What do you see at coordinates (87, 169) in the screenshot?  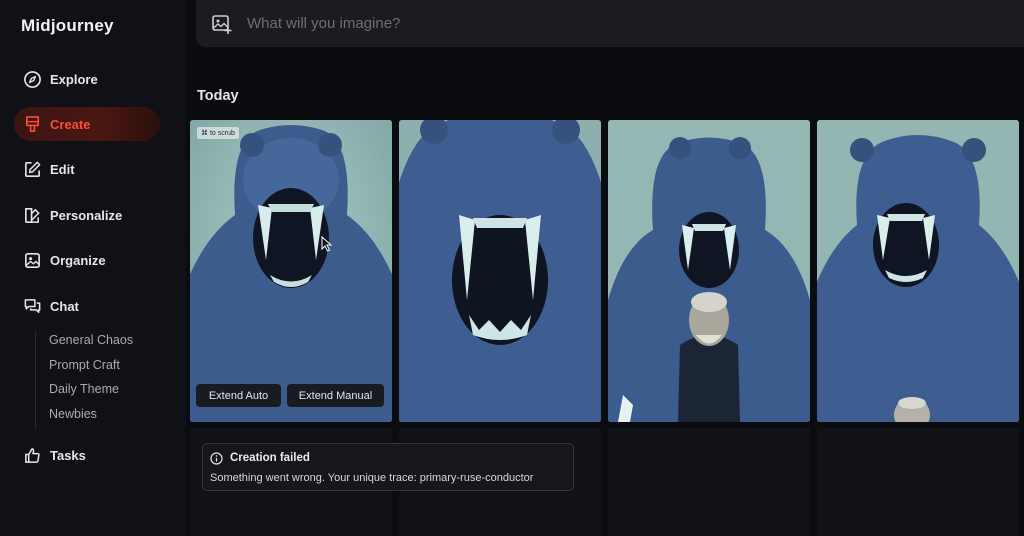 I see `sidebar-item-edit: Edit` at bounding box center [87, 169].